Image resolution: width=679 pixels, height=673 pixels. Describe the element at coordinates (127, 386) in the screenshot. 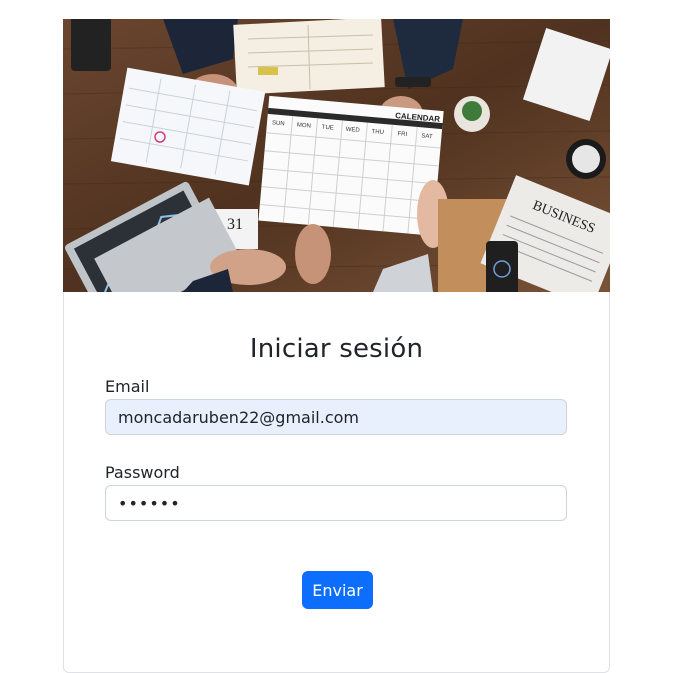

I see `email-label: Email` at that location.